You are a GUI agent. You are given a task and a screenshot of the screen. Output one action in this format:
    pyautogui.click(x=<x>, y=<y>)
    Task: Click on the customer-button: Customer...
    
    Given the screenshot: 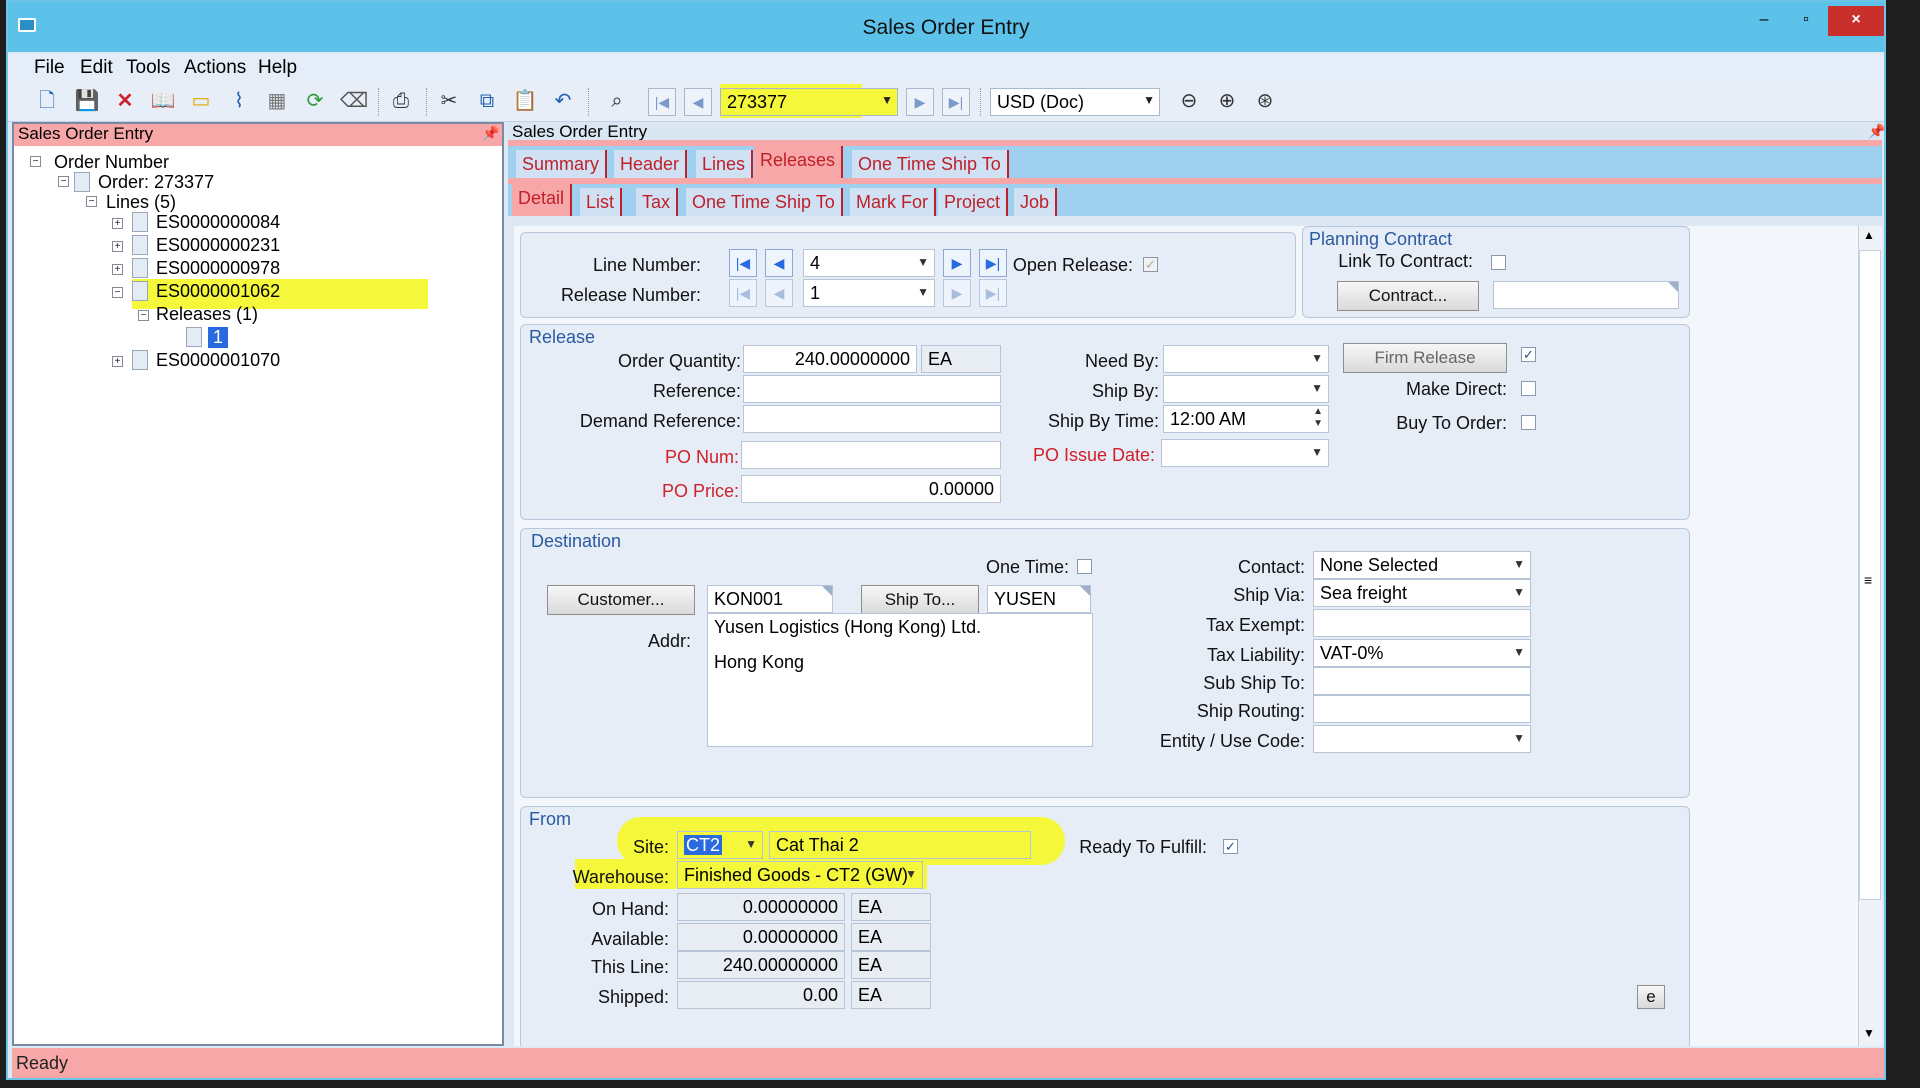 What is the action you would take?
    pyautogui.click(x=621, y=600)
    